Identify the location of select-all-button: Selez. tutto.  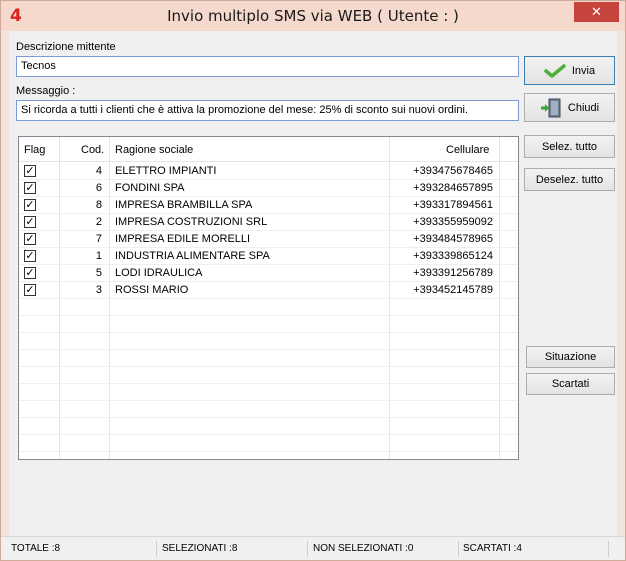
(569, 146).